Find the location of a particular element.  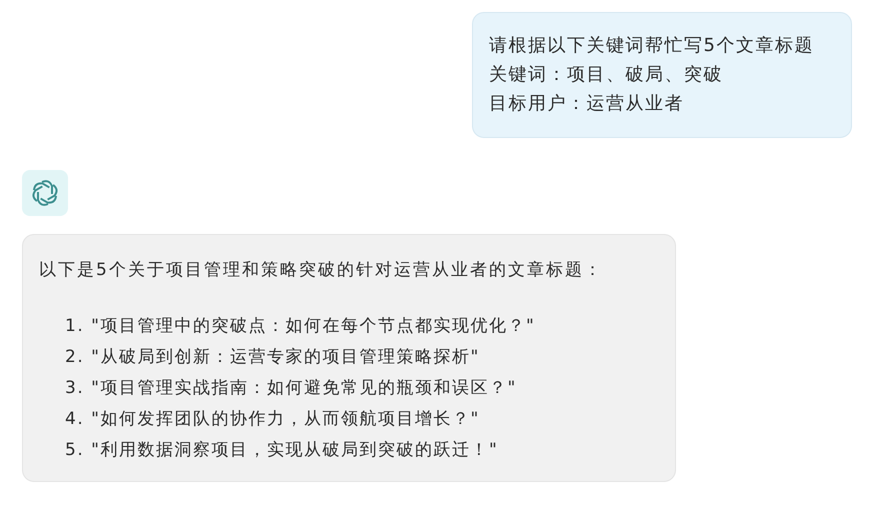

knot-logo-icon is located at coordinates (45, 193).